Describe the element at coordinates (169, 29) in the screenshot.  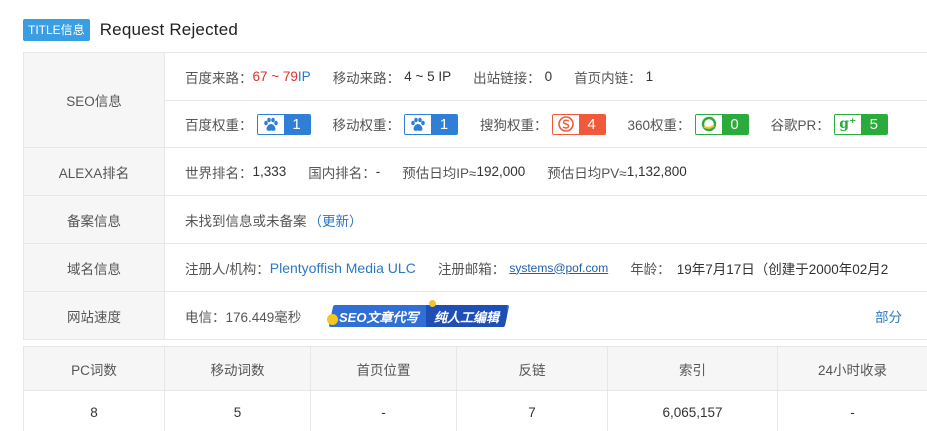
I see `page-title: Request Rejected` at that location.